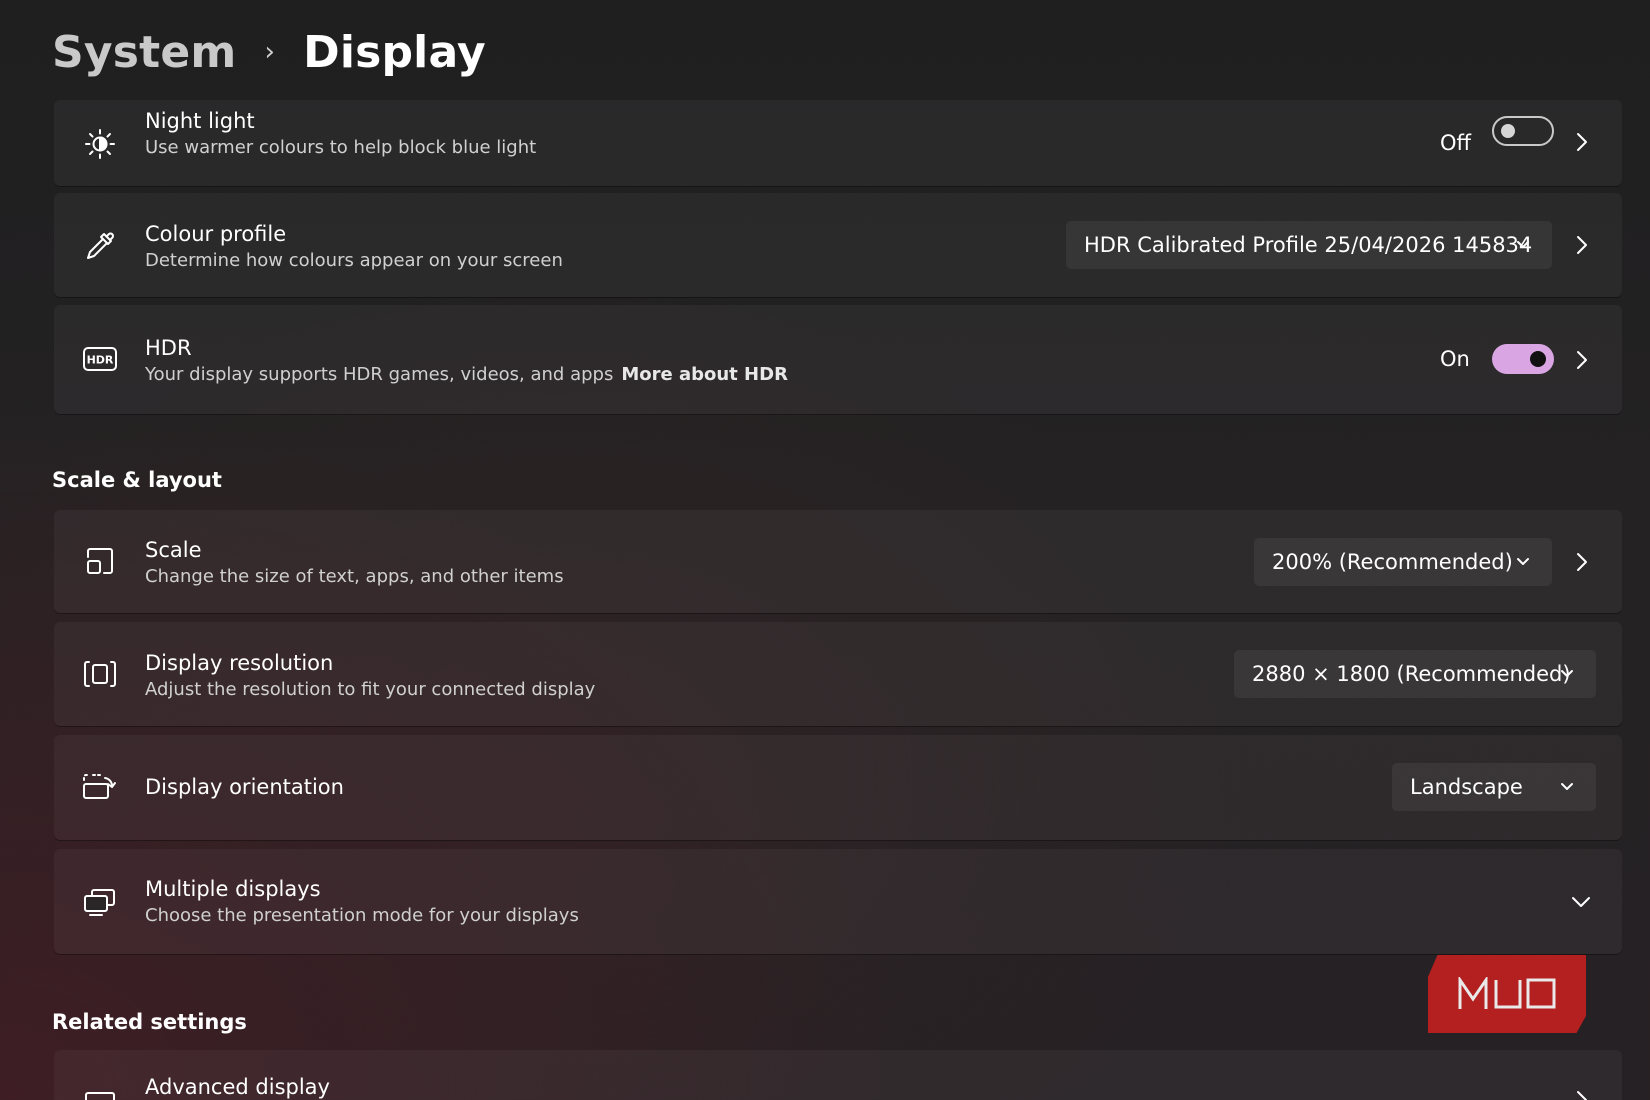 This screenshot has width=1650, height=1100. What do you see at coordinates (233, 889) in the screenshot?
I see `multiple-displays-title: Multiple displays` at bounding box center [233, 889].